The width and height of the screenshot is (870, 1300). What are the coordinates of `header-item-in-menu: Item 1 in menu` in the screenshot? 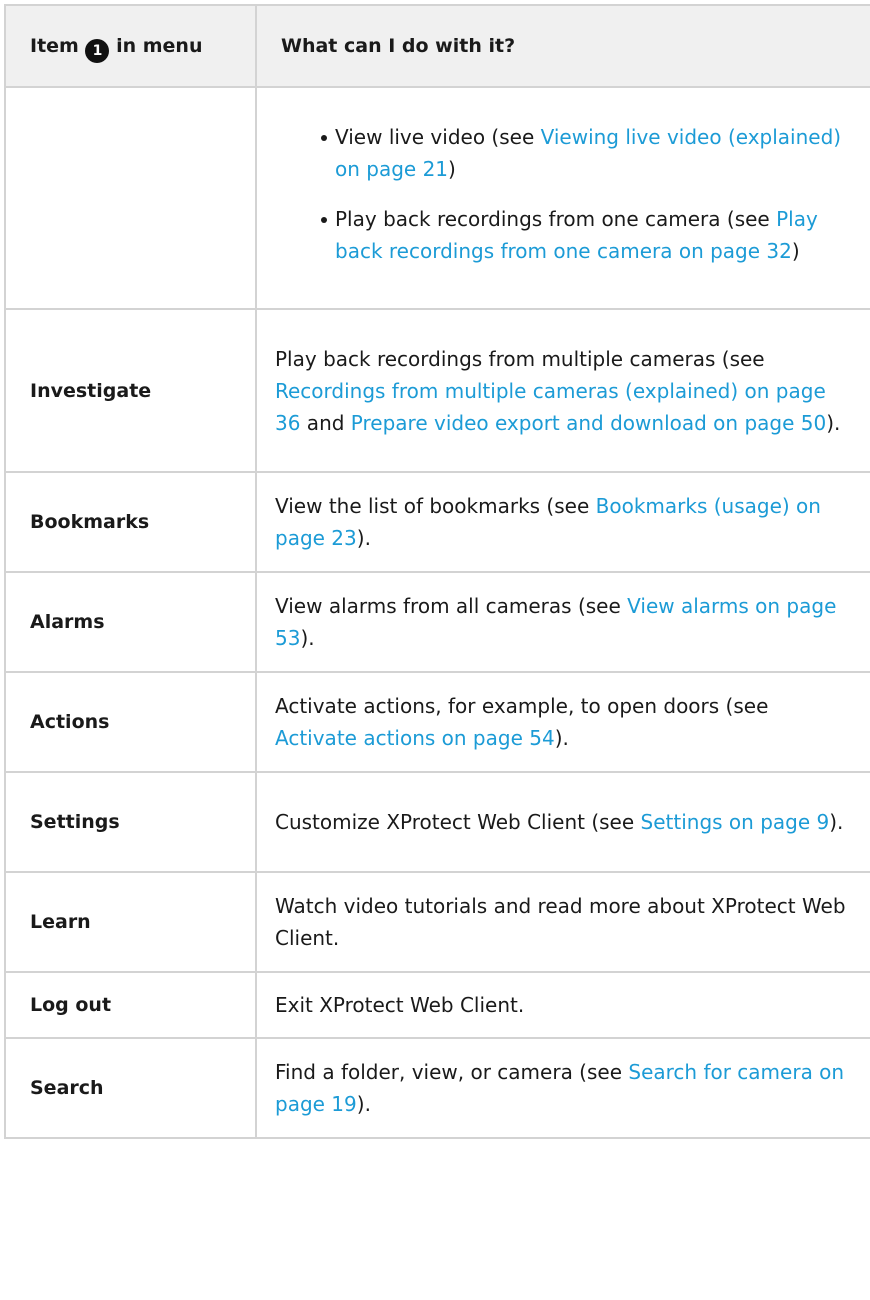 It's located at (130, 46).